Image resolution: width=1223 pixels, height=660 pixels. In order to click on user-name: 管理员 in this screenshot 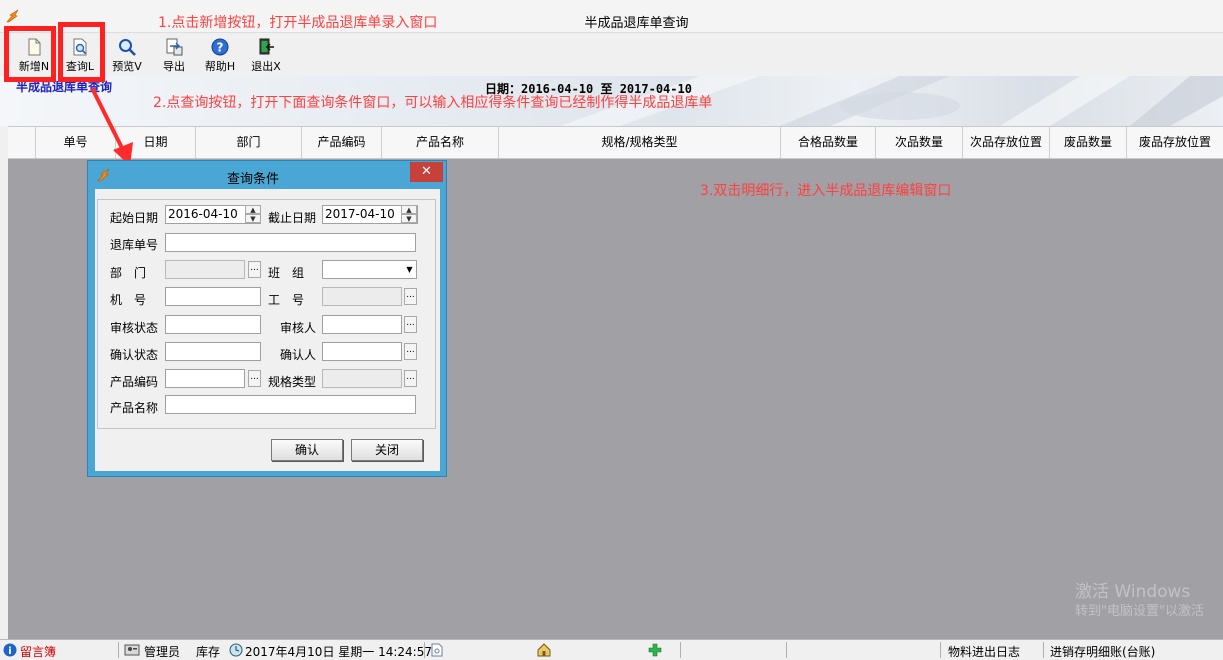, I will do `click(162, 652)`.